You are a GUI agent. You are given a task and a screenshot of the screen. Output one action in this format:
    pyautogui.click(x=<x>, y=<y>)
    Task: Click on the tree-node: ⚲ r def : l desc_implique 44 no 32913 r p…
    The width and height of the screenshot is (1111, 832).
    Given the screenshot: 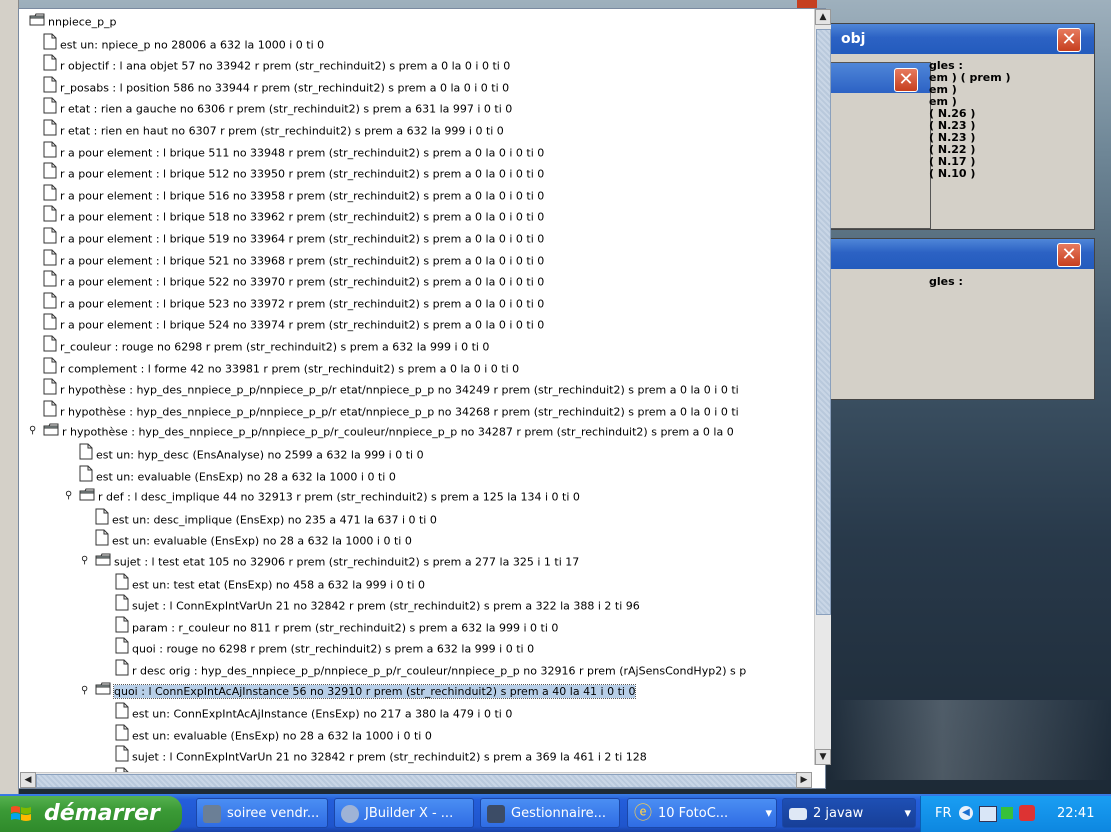 What is the action you would take?
    pyautogui.click(x=322, y=496)
    